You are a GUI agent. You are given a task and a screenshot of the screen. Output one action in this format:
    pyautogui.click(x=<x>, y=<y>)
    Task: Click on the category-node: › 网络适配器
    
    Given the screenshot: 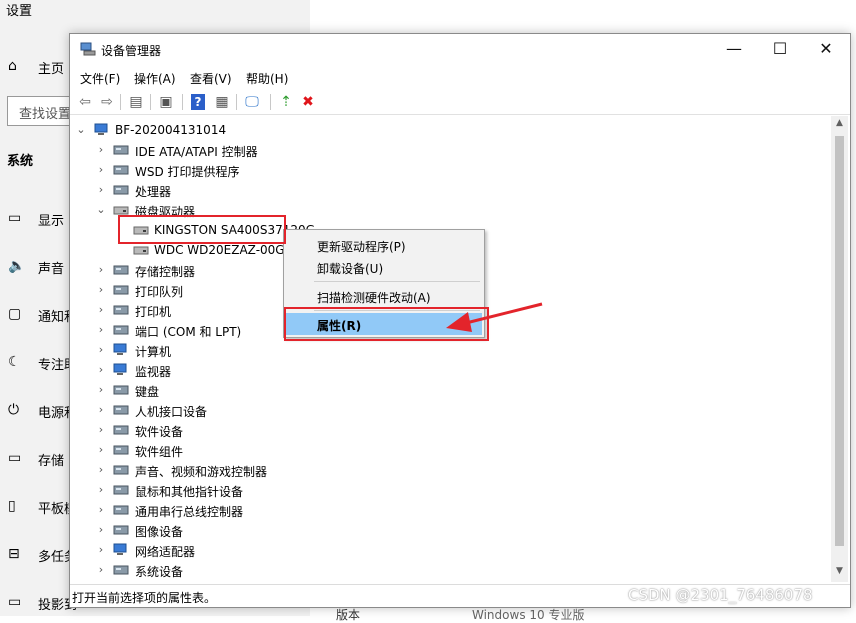 What is the action you would take?
    pyautogui.click(x=451, y=550)
    